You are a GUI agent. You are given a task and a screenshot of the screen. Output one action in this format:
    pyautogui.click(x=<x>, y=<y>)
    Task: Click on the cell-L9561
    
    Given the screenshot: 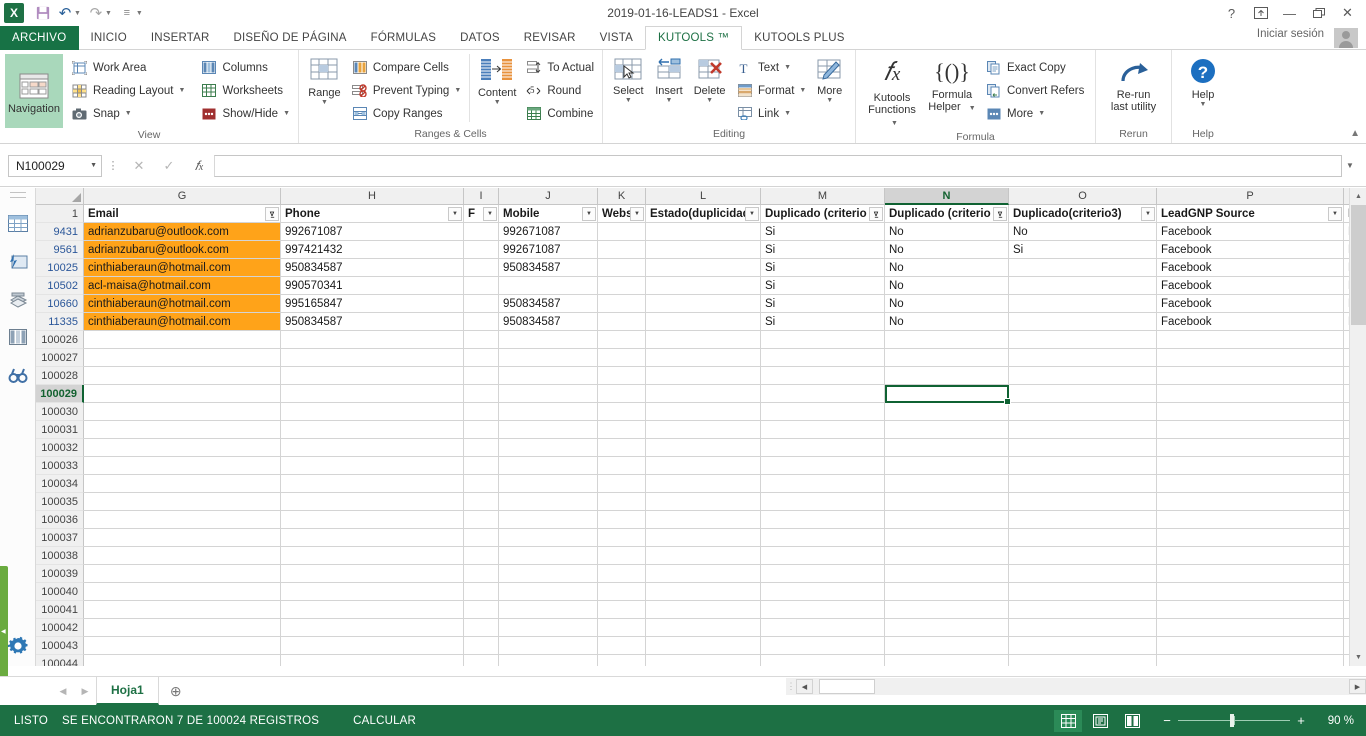 What is the action you would take?
    pyautogui.click(x=703, y=250)
    